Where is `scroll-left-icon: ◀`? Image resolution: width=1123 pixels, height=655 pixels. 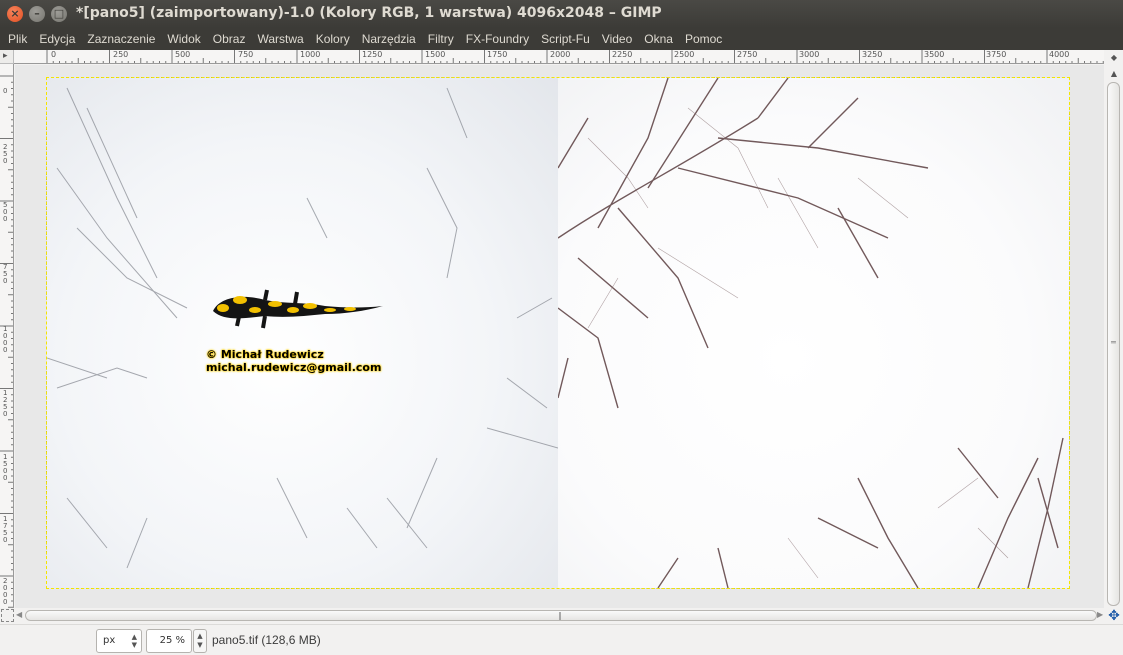
scroll-left-icon: ◀ is located at coordinates (19, 614).